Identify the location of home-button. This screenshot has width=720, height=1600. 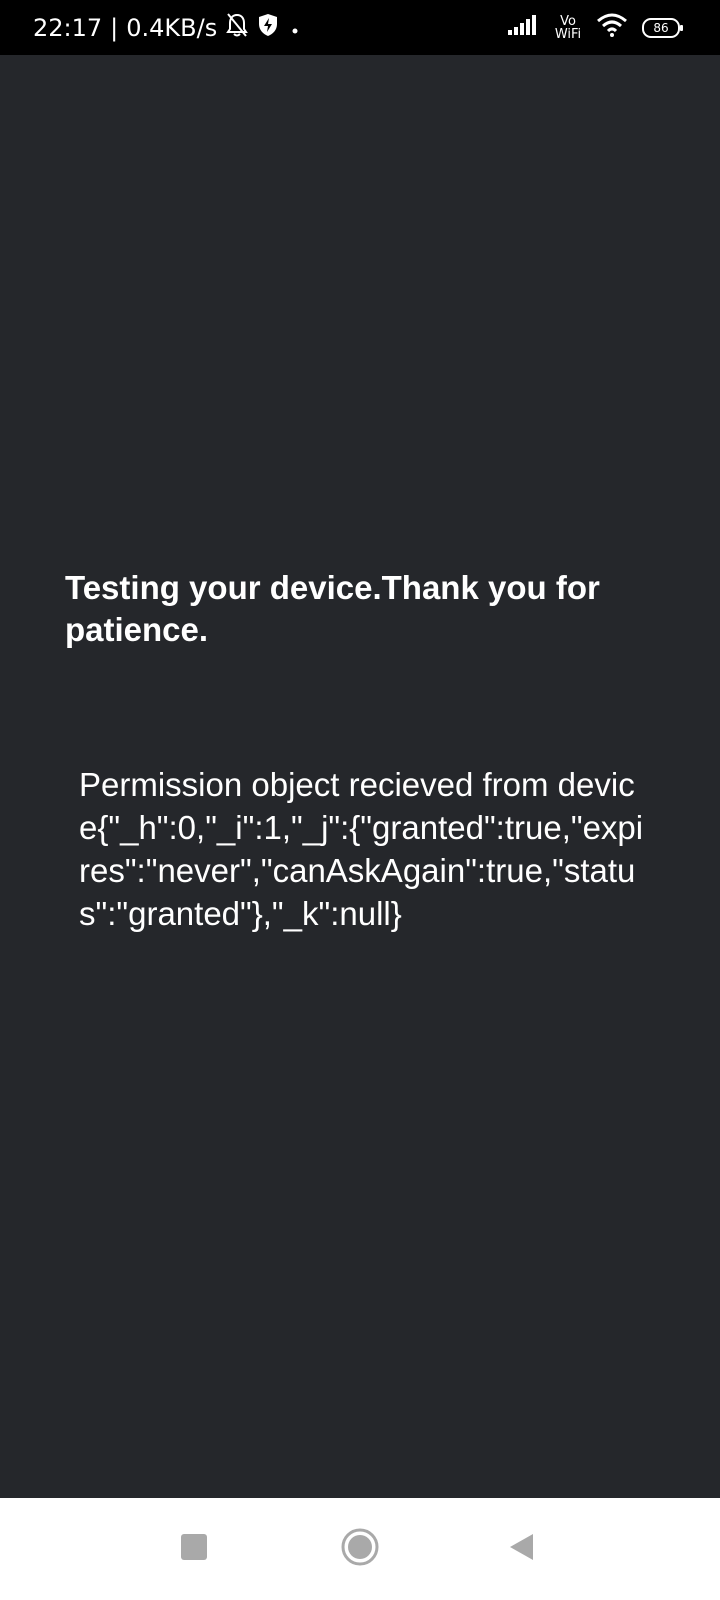
(360, 1549).